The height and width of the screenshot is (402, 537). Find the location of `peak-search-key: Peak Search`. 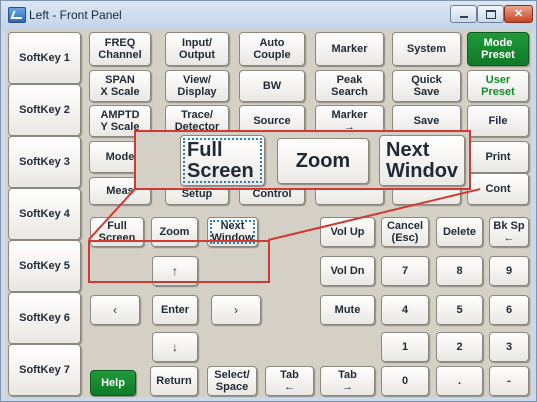

peak-search-key: Peak Search is located at coordinates (349, 86).